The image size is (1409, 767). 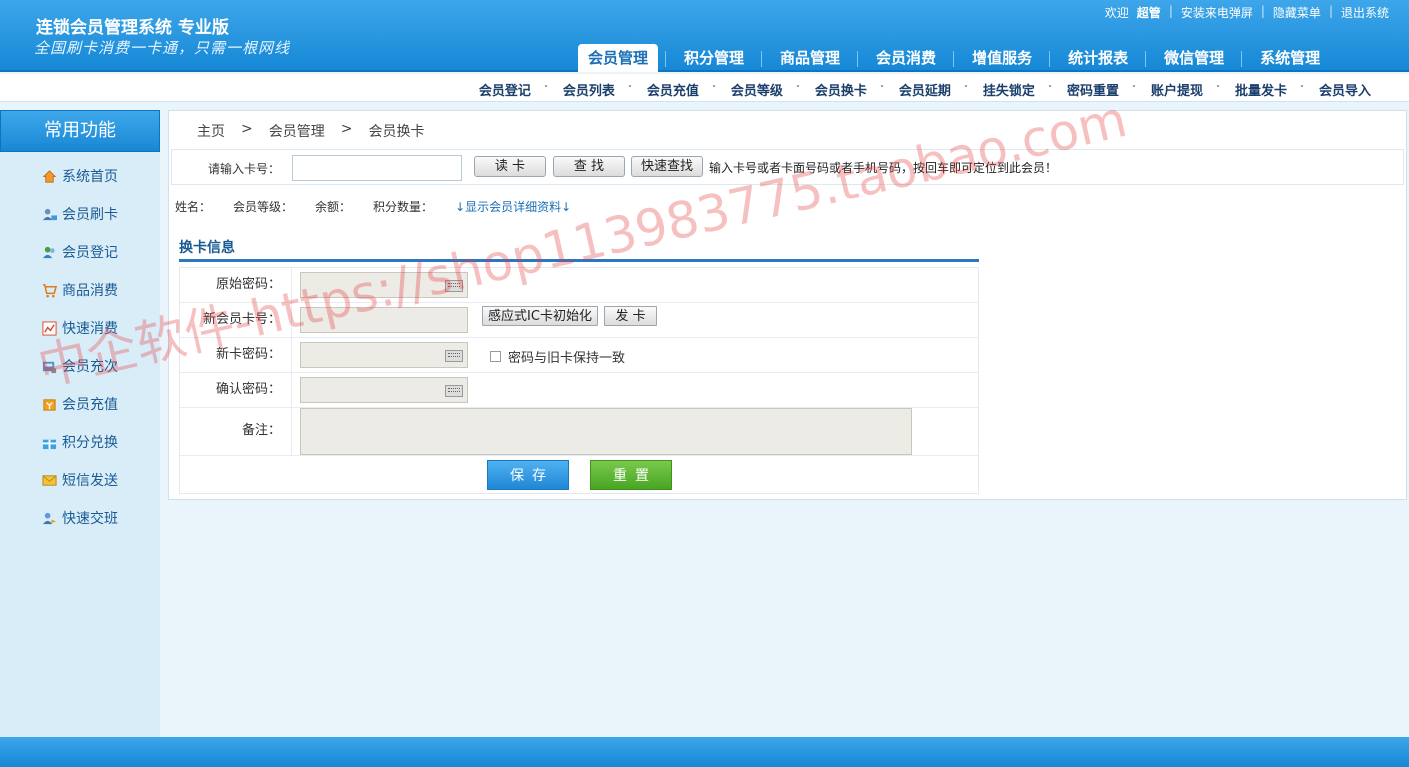 I want to click on sidebar-item-card-swipe: 会员刷卡, so click(x=80, y=215).